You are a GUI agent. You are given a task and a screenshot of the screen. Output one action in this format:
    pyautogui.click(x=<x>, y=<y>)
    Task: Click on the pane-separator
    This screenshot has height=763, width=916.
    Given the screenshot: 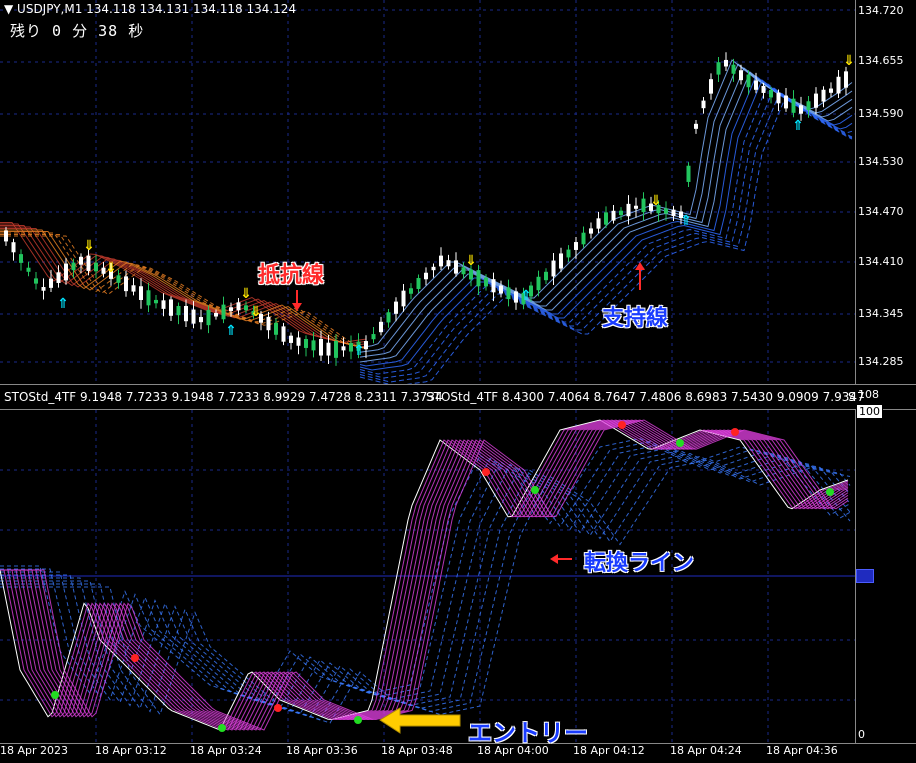 What is the action you would take?
    pyautogui.click(x=458, y=384)
    